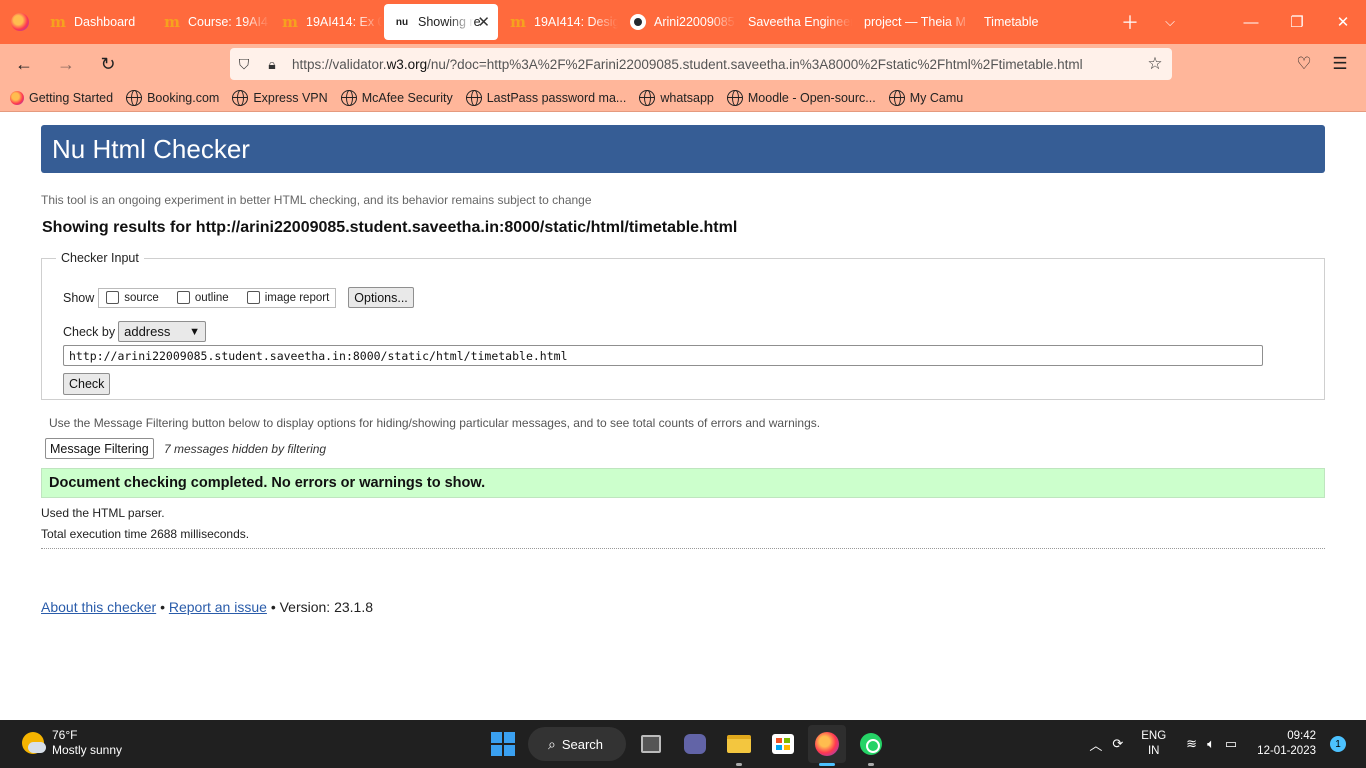  I want to click on wifi-icon: ≋, so click(1191, 744).